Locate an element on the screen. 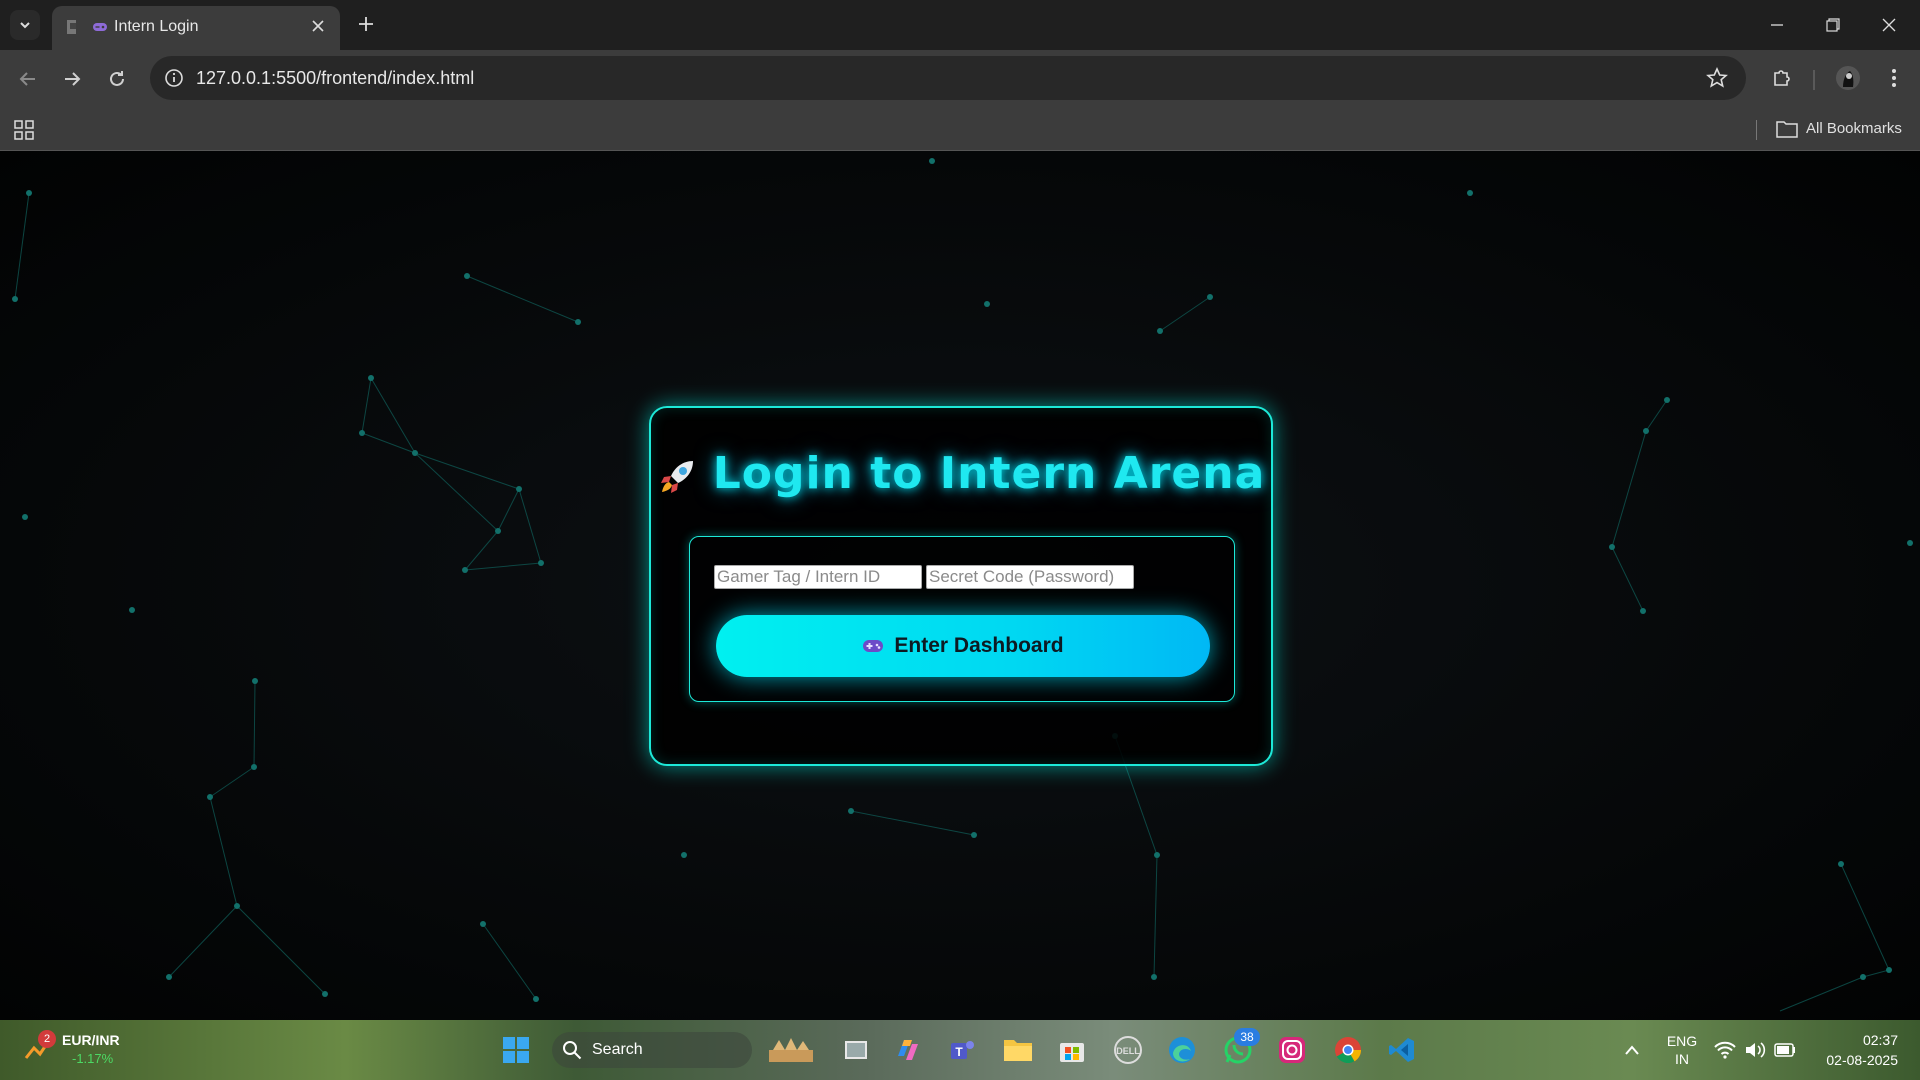 This screenshot has height=1080, width=1920. dell-app: DELL is located at coordinates (1128, 1050).